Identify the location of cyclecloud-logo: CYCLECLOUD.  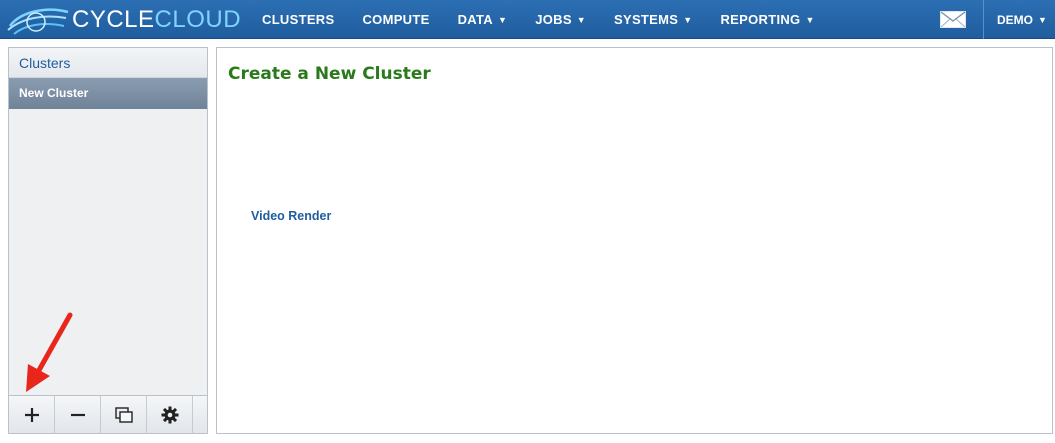
(120, 19).